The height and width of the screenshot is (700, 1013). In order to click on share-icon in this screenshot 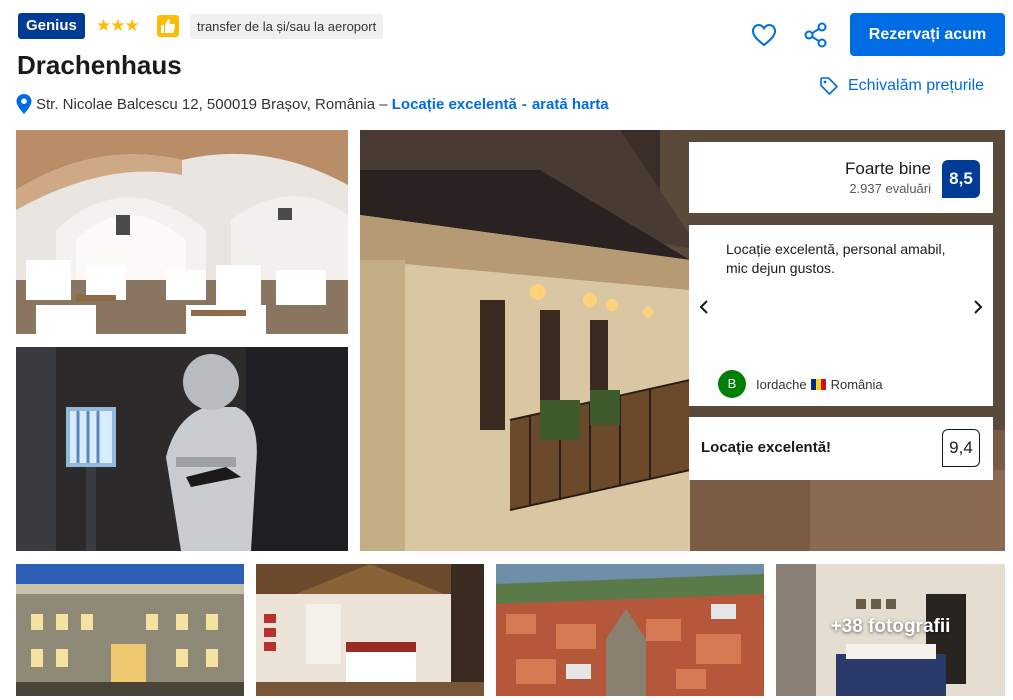, I will do `click(815, 35)`.